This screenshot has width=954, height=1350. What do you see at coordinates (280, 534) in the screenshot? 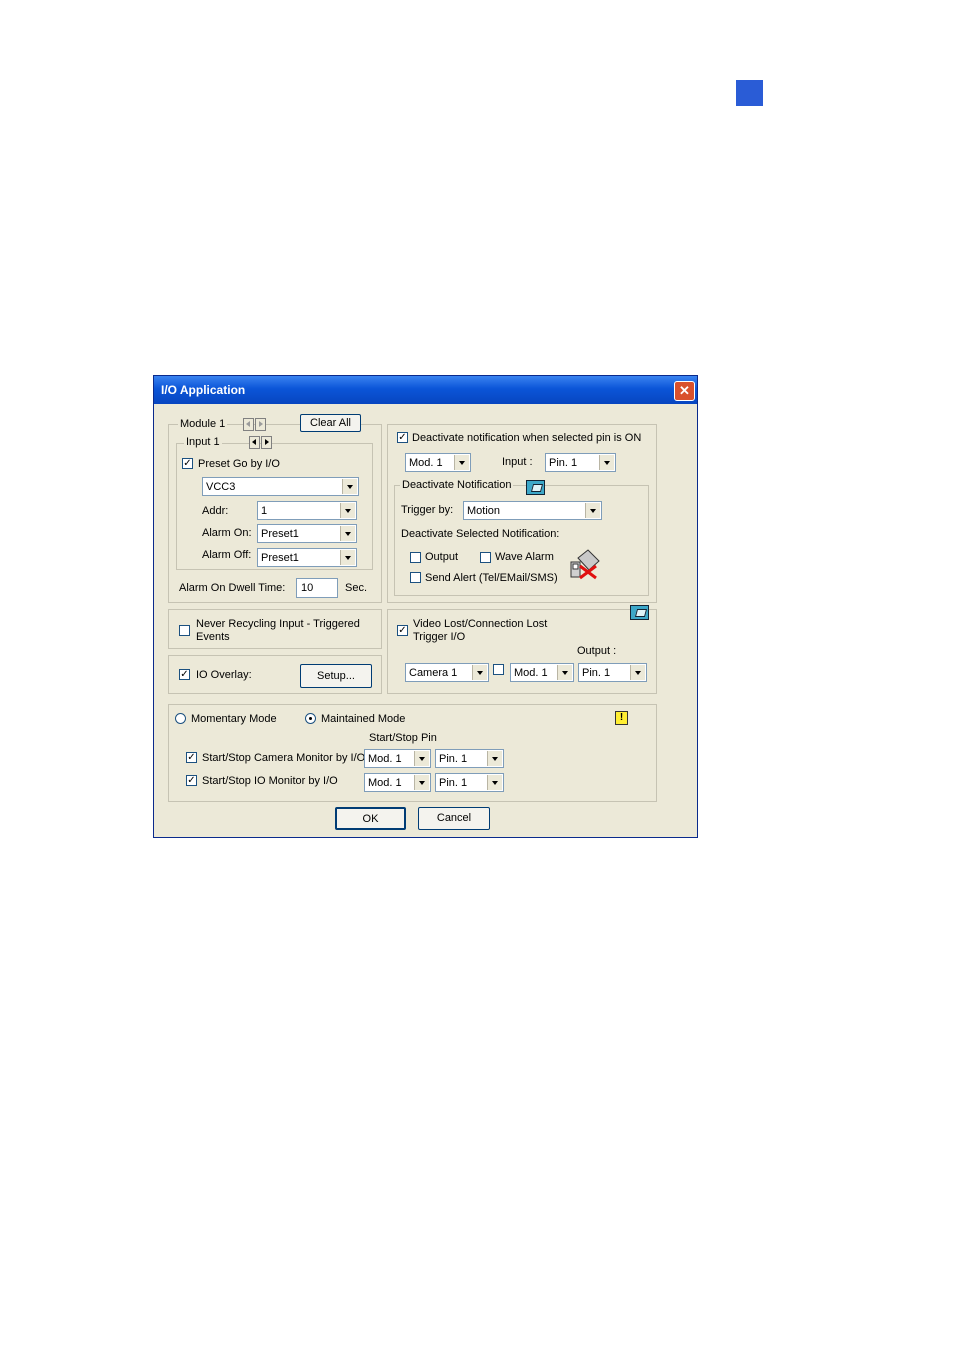
I see `alarm-on-value: Preset1` at bounding box center [280, 534].